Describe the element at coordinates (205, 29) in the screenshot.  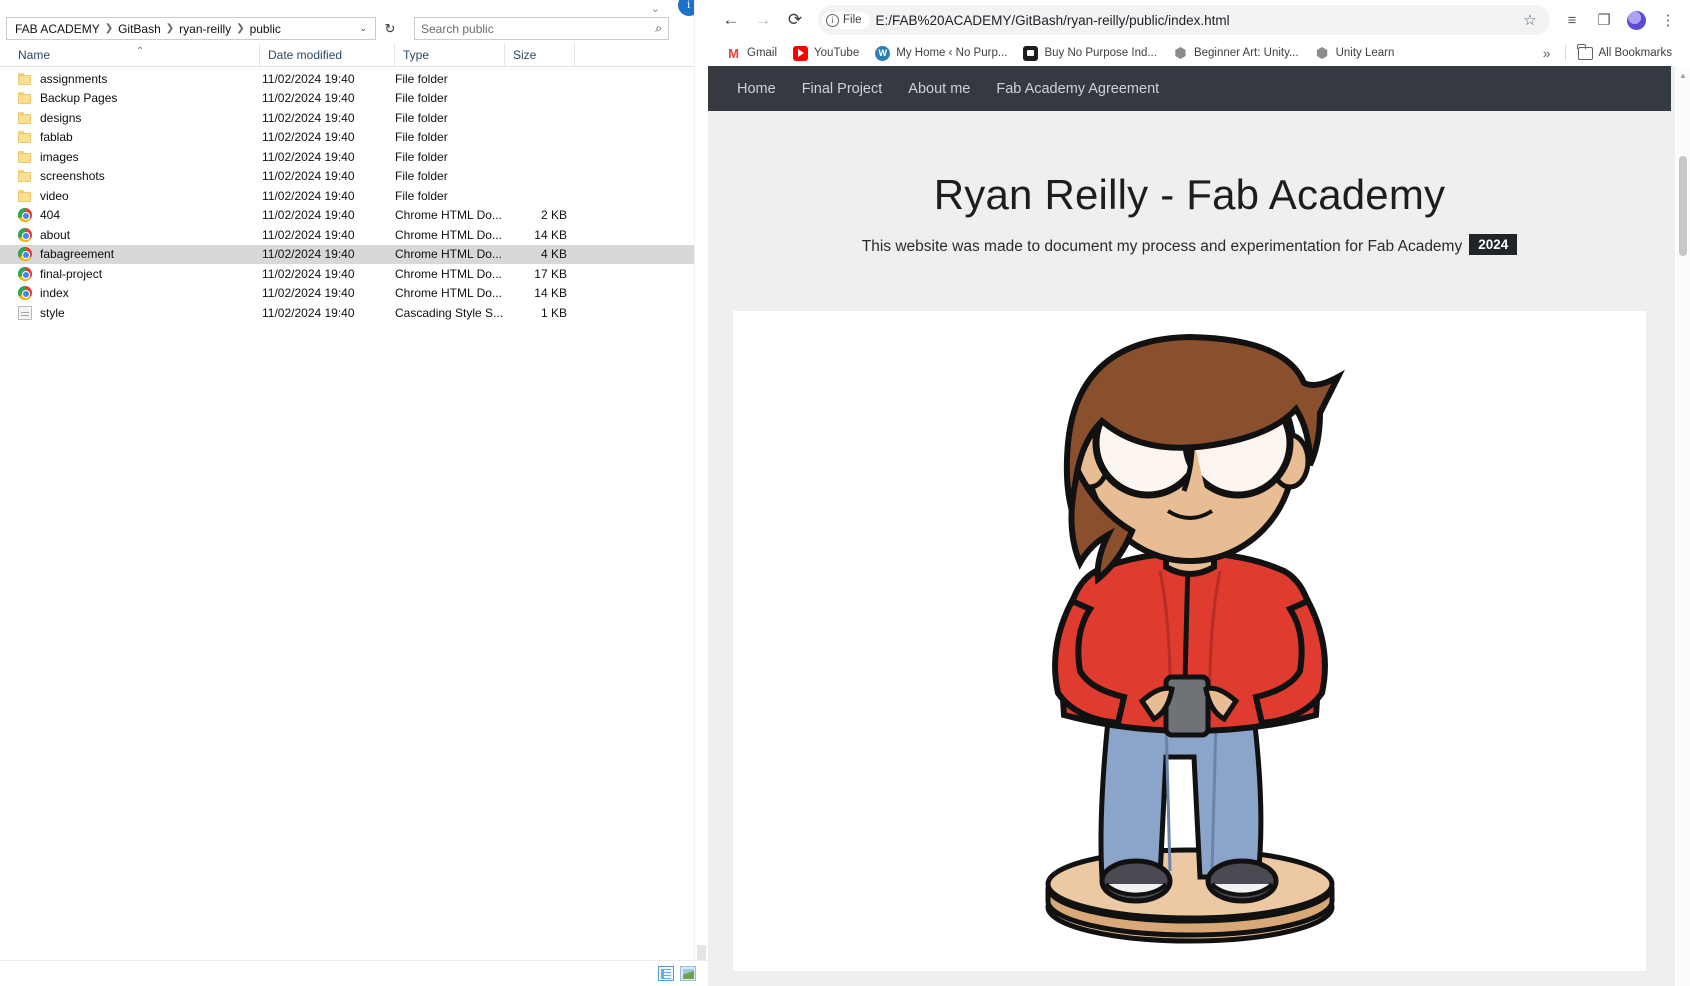
I see `breadcrumb-item-2: ryan-reilly` at that location.